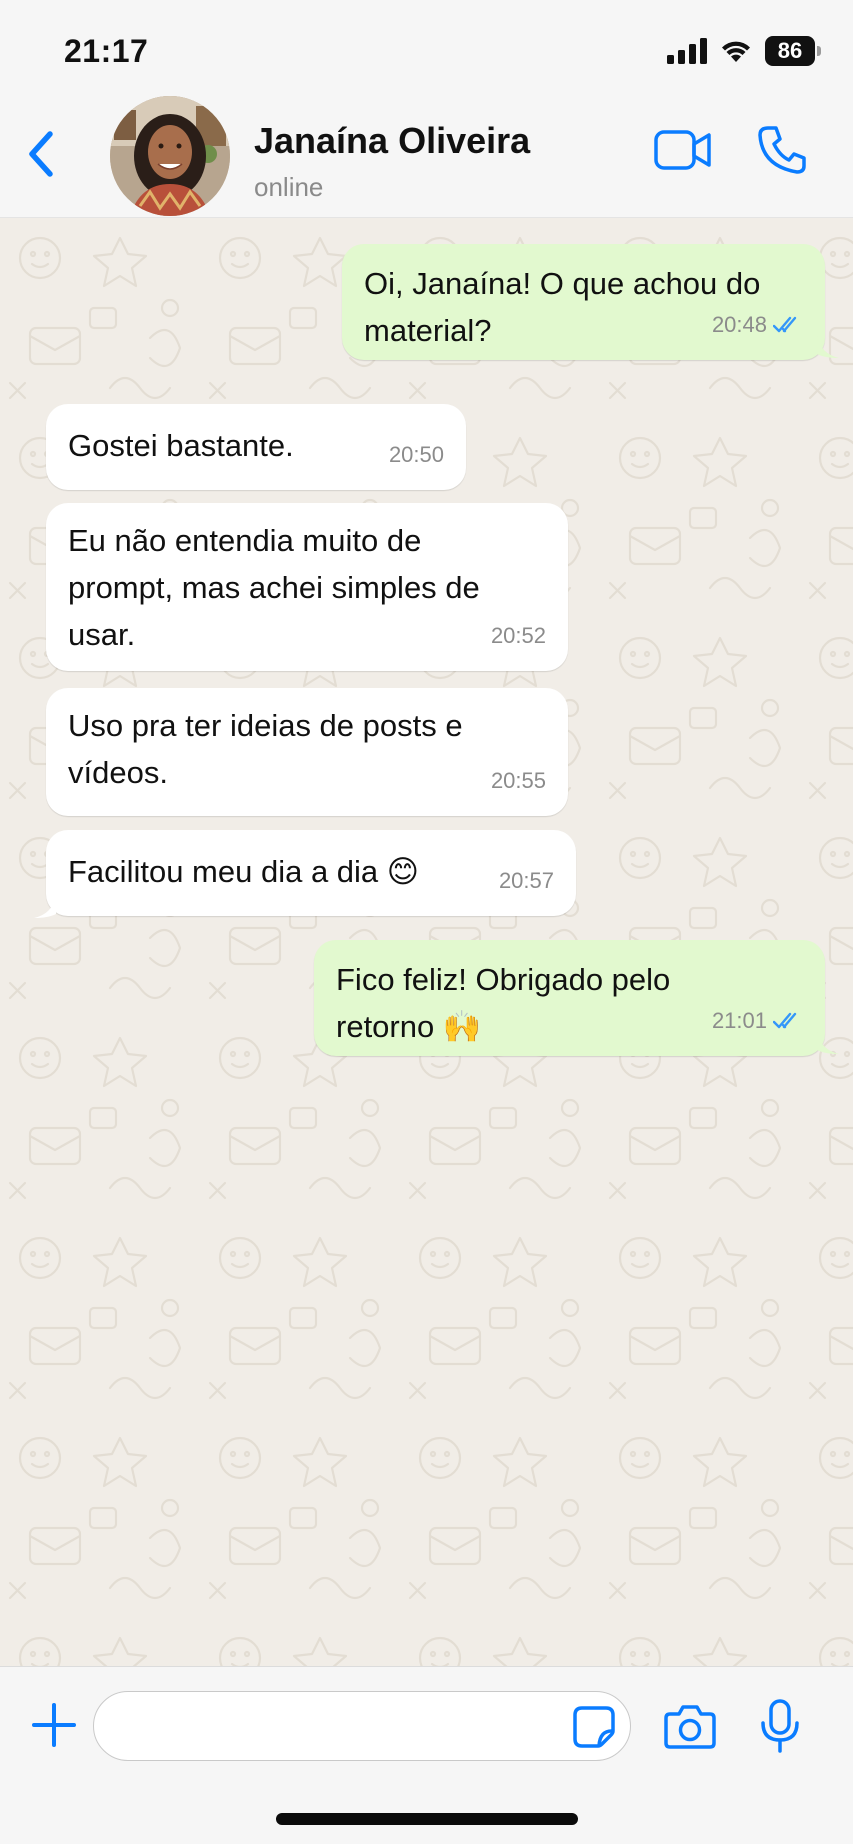  I want to click on message-bubble-incoming: Facilitou meu dia a dia 😊 20:57, so click(311, 873).